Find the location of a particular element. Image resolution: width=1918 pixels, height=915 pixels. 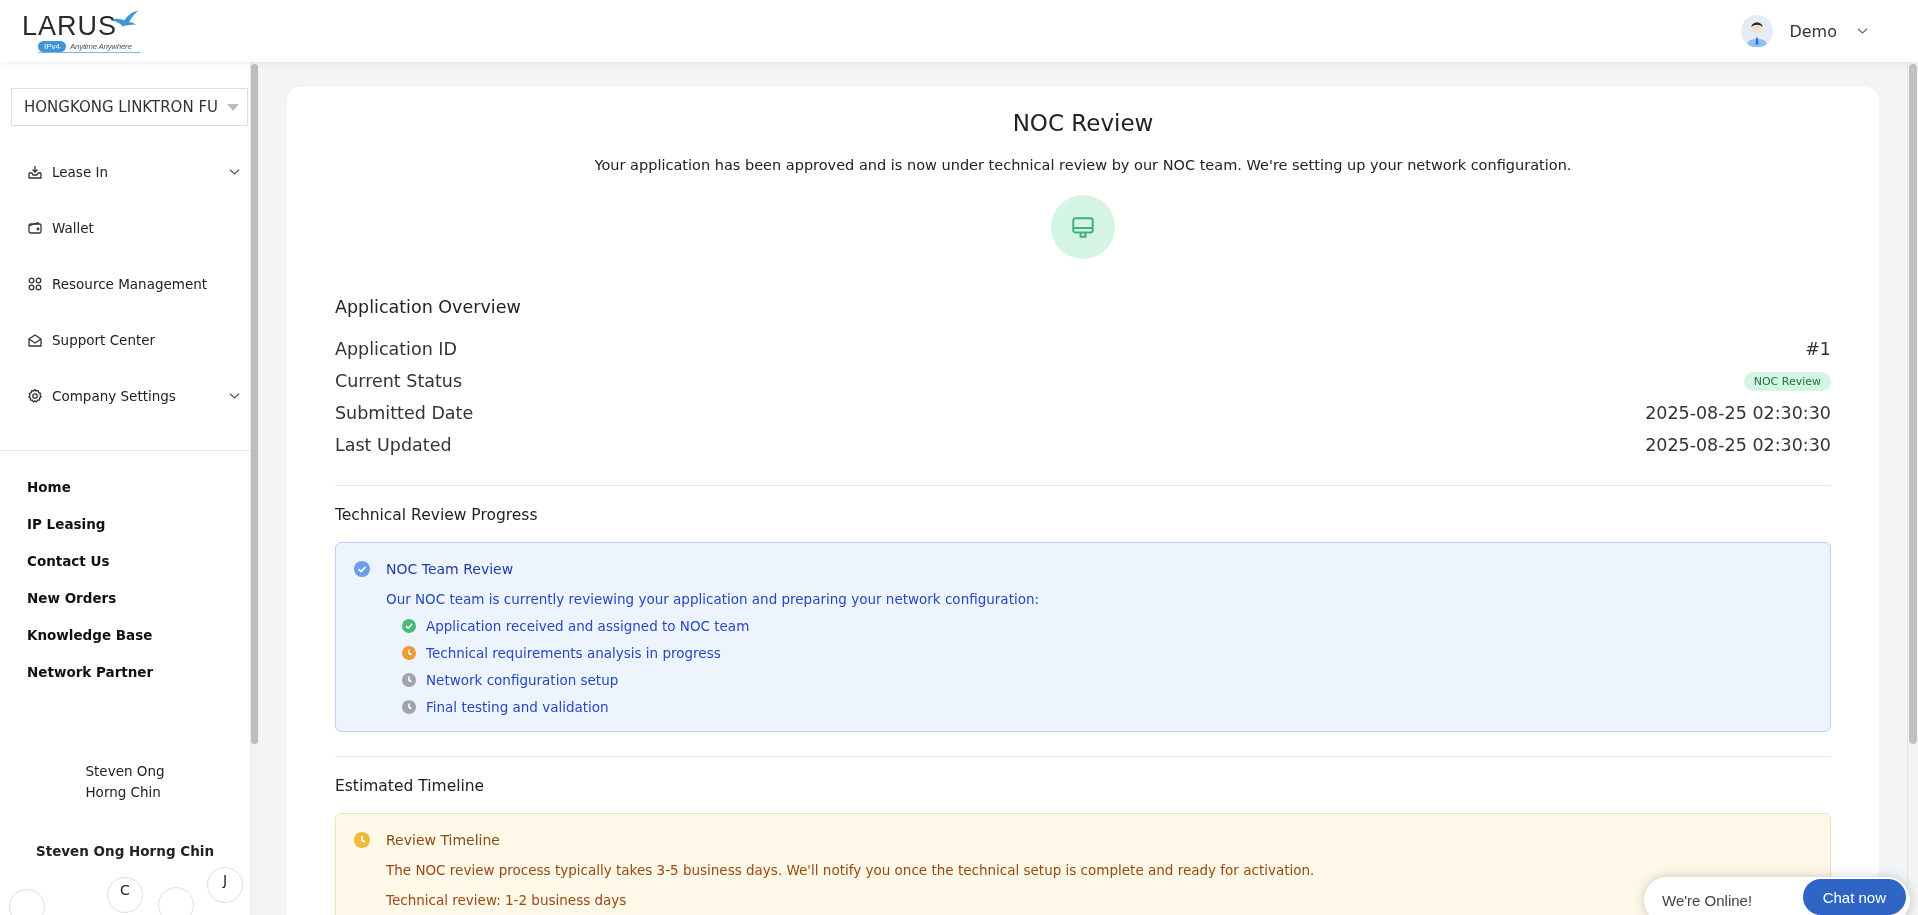

larus-logo: LARUS IPv4 Anytime Anywhere is located at coordinates (81, 31).